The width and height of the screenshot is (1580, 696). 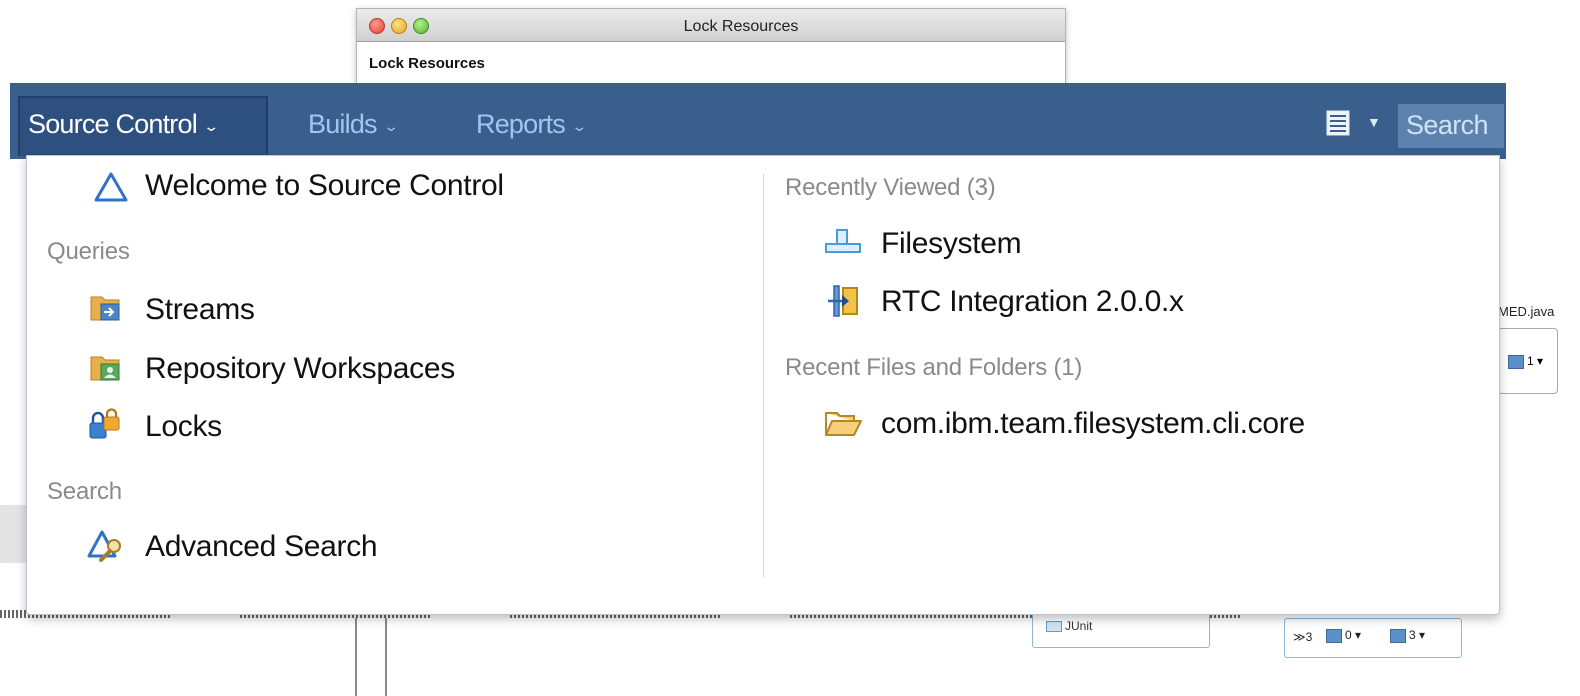 What do you see at coordinates (324, 186) in the screenshot?
I see `welcome-to-source-control-link: Welcome to Source Control` at bounding box center [324, 186].